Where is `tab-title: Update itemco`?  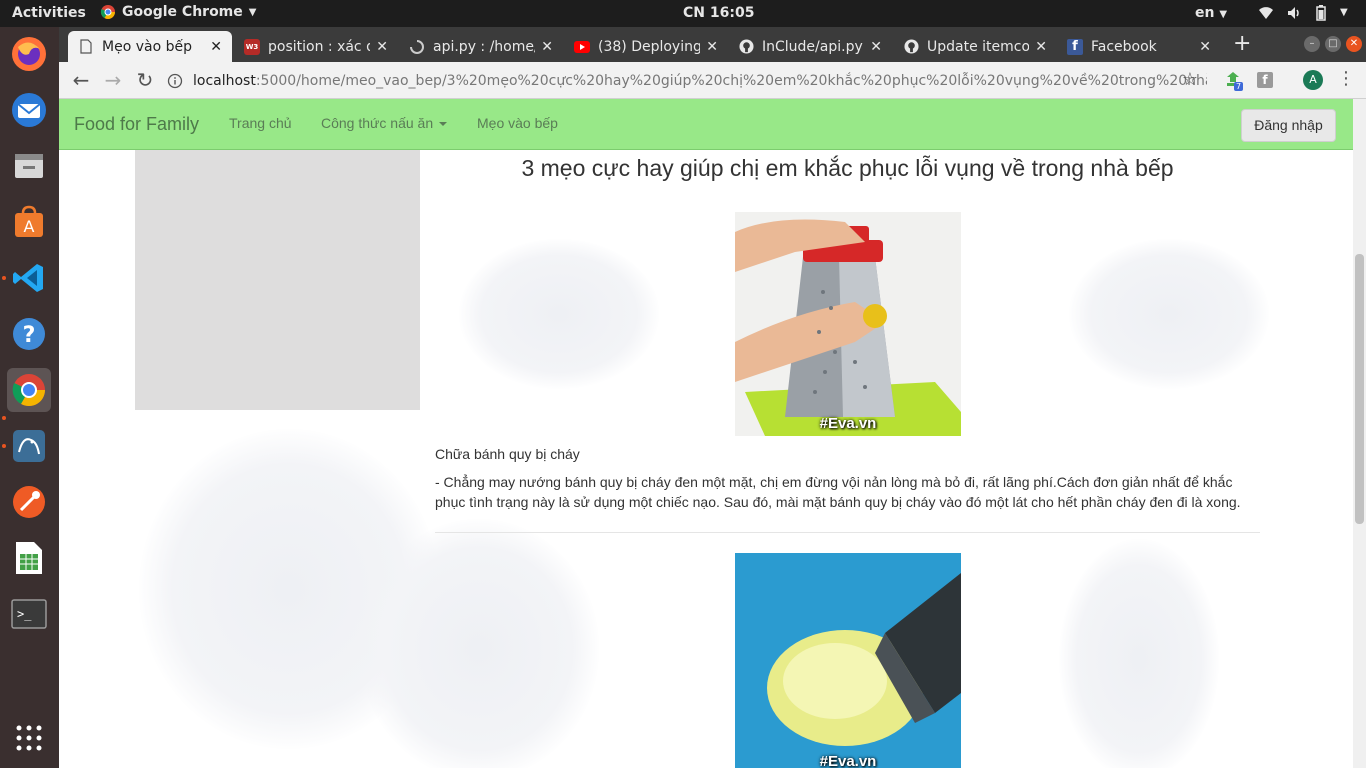 tab-title: Update itemco is located at coordinates (978, 46).